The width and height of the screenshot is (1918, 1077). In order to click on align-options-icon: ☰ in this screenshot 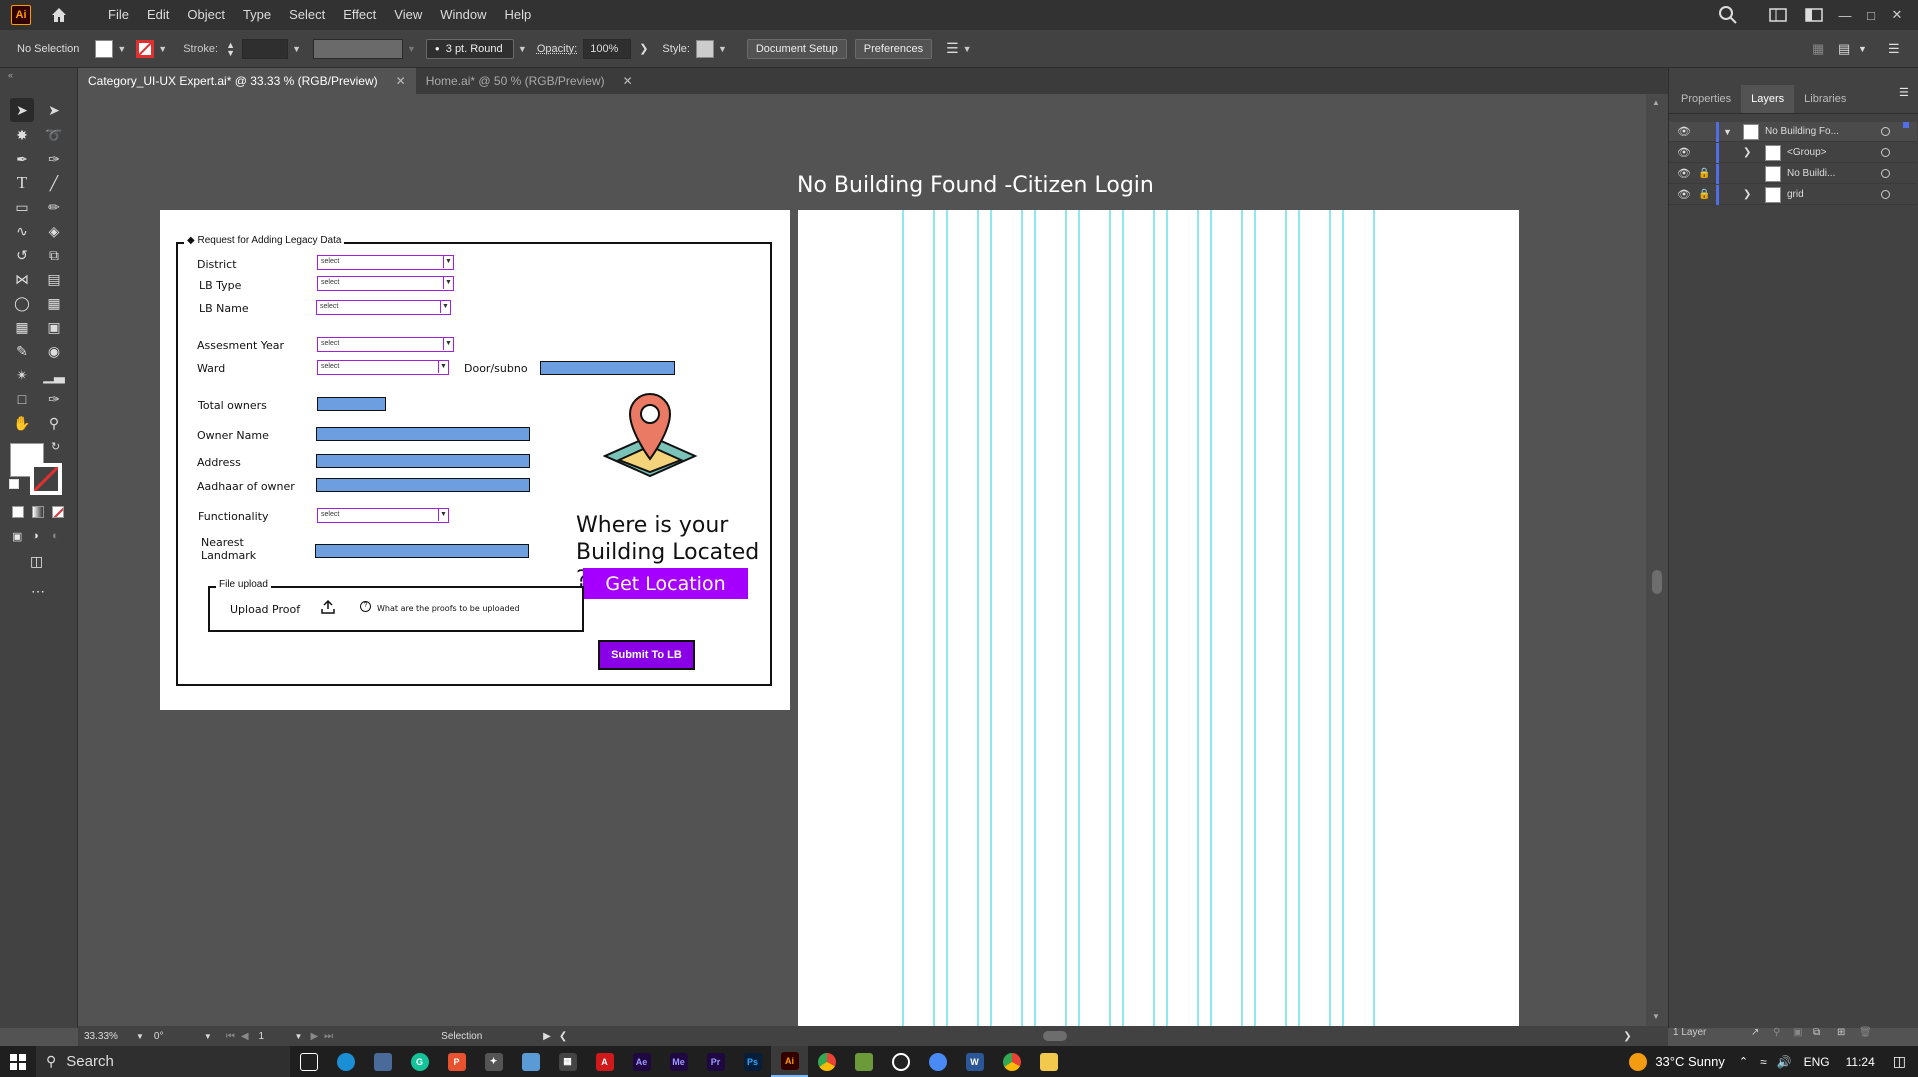, I will do `click(952, 48)`.